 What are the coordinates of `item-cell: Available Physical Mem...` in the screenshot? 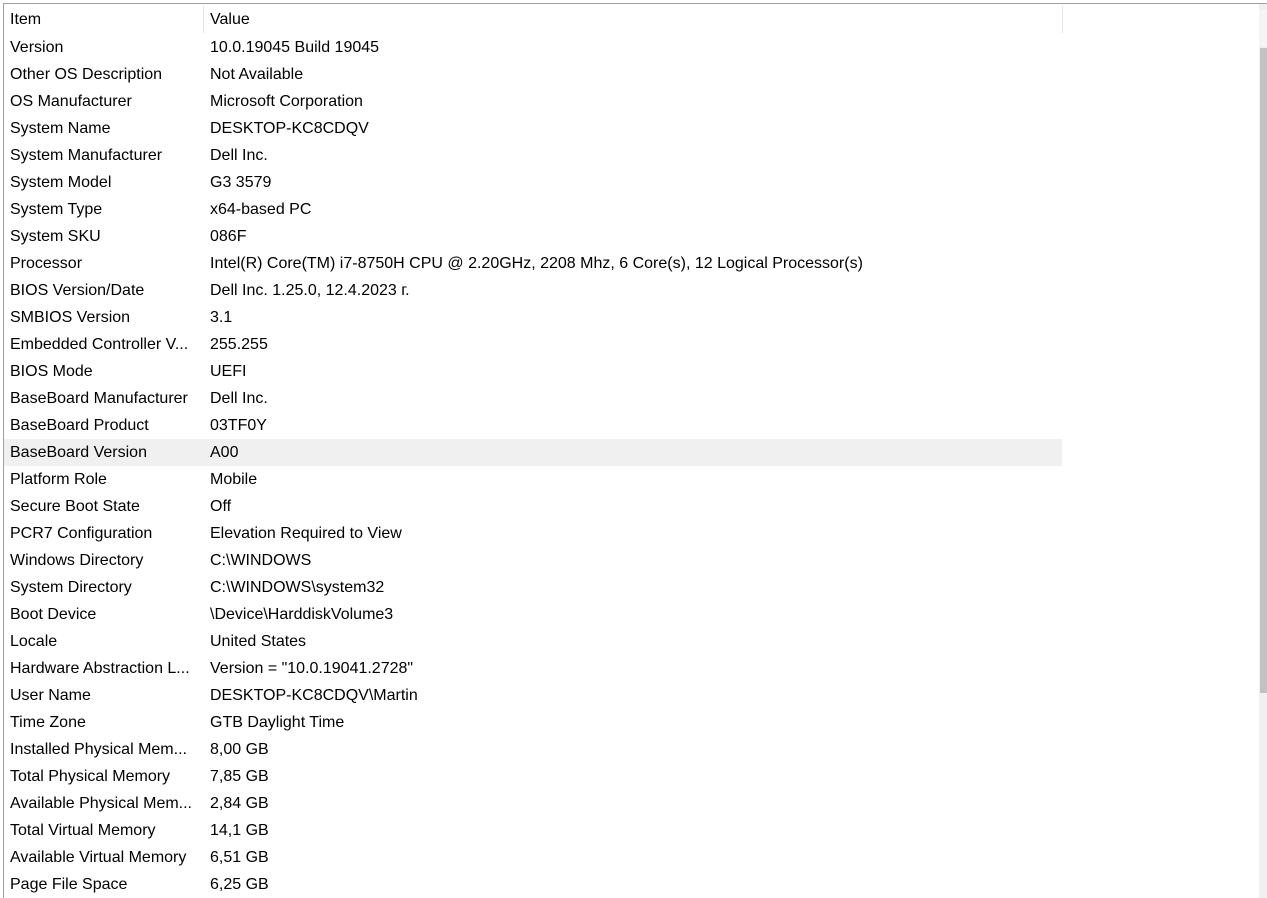 It's located at (101, 803).